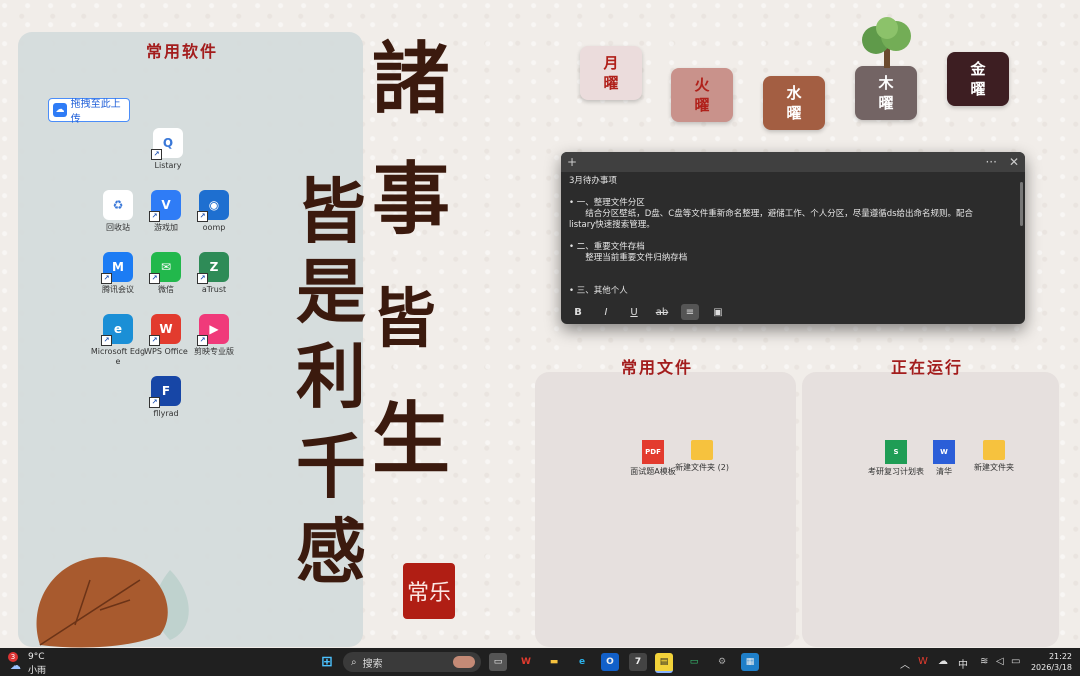  Describe the element at coordinates (963, 663) in the screenshot. I see `ime-indicator: 中` at that location.